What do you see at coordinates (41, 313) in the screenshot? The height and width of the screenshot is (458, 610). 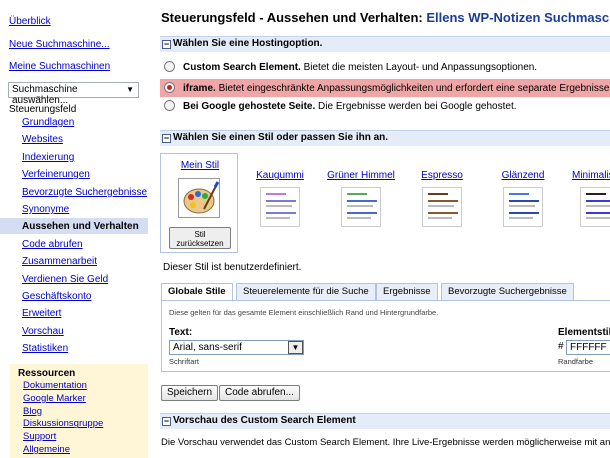 I see `sidebar-item-advanced: Erweitert` at bounding box center [41, 313].